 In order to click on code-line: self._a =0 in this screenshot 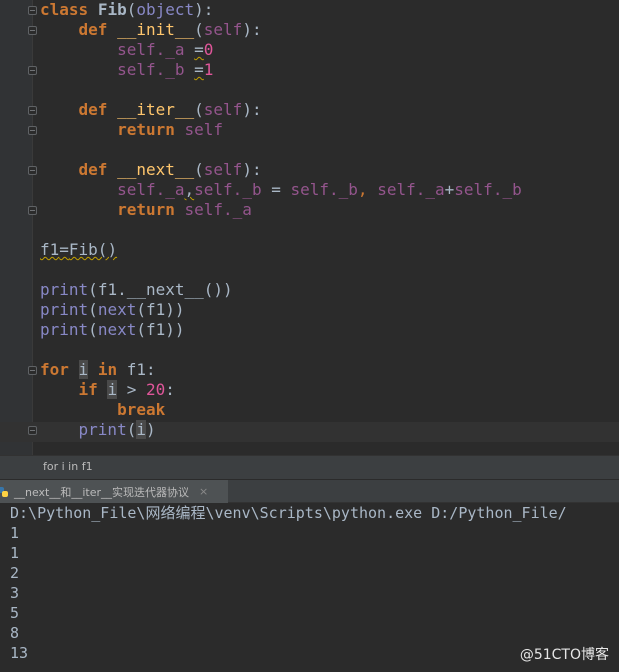, I will do `click(126, 50)`.